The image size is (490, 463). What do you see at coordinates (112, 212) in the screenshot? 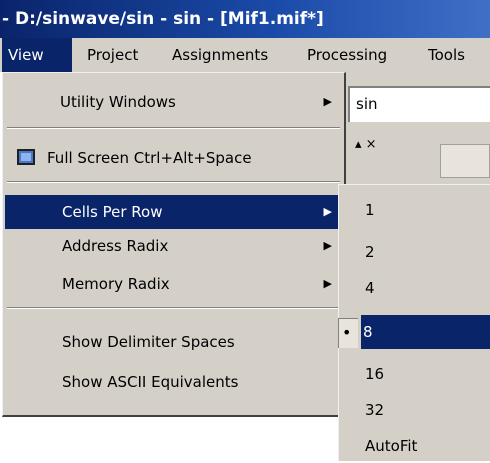
I see `menu-item-label: Cells Per Row` at bounding box center [112, 212].